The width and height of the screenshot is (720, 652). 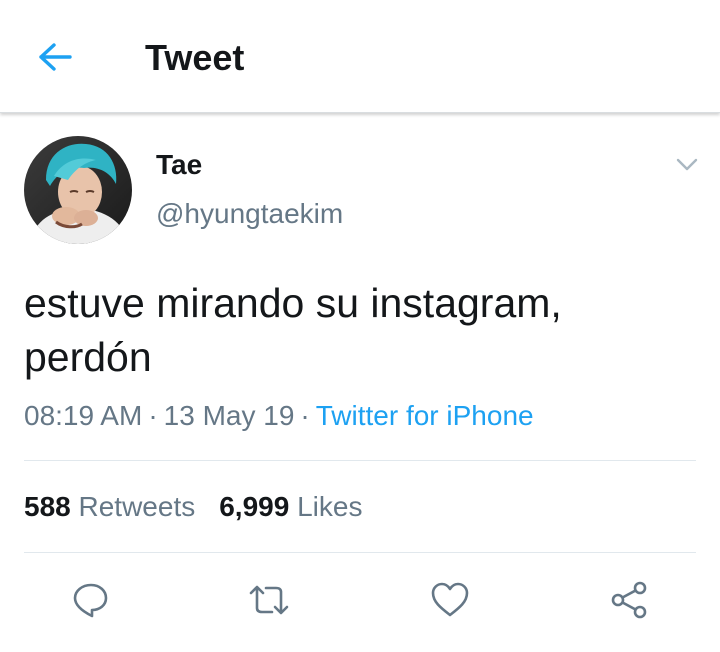 What do you see at coordinates (249, 214) in the screenshot?
I see `author-handle: @hyungtaekim` at bounding box center [249, 214].